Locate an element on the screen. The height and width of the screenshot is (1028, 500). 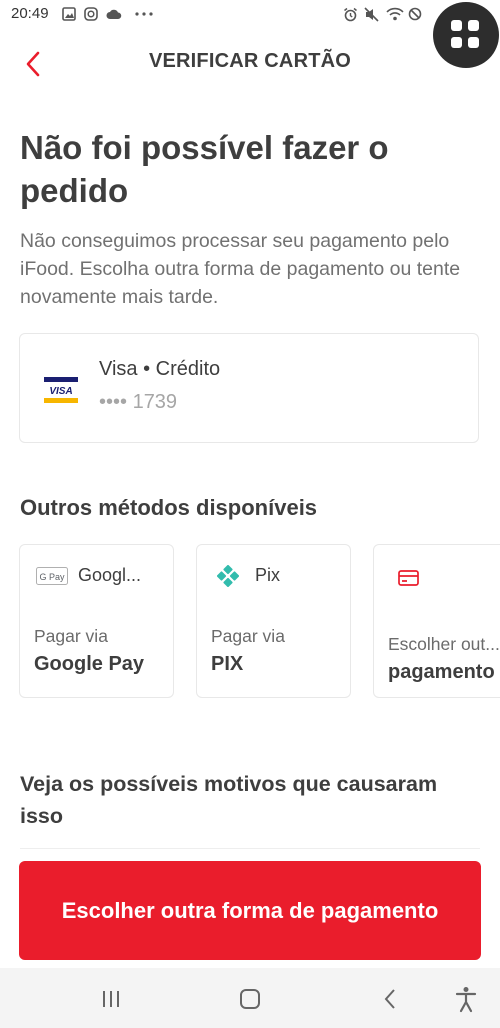
divider is located at coordinates (250, 848).